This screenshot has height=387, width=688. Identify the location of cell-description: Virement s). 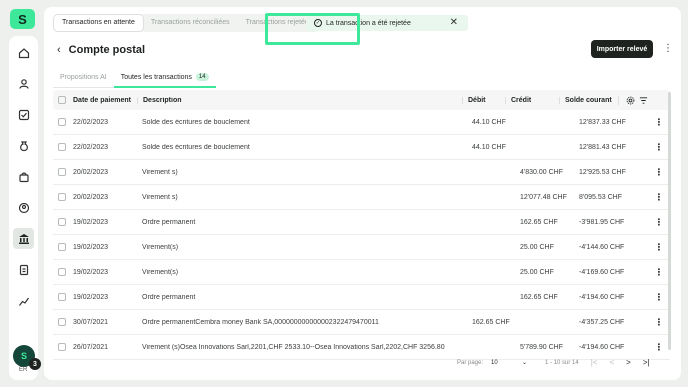
(160, 172).